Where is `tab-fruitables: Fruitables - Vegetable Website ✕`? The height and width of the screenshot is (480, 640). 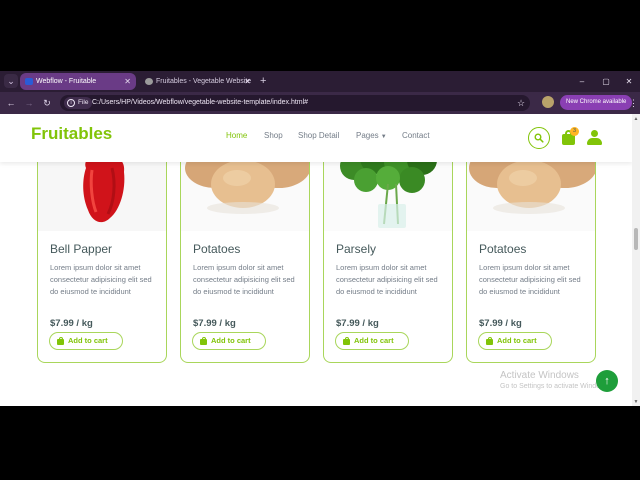 tab-fruitables: Fruitables - Vegetable Website ✕ is located at coordinates (198, 81).